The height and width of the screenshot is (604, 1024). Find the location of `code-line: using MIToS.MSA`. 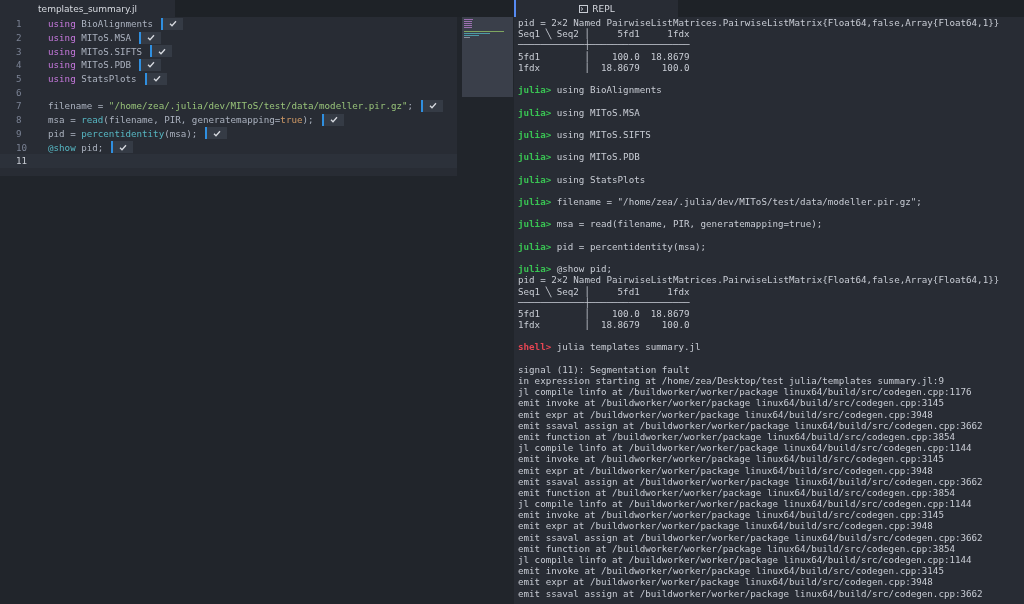

code-line: using MIToS.MSA is located at coordinates (89, 38).